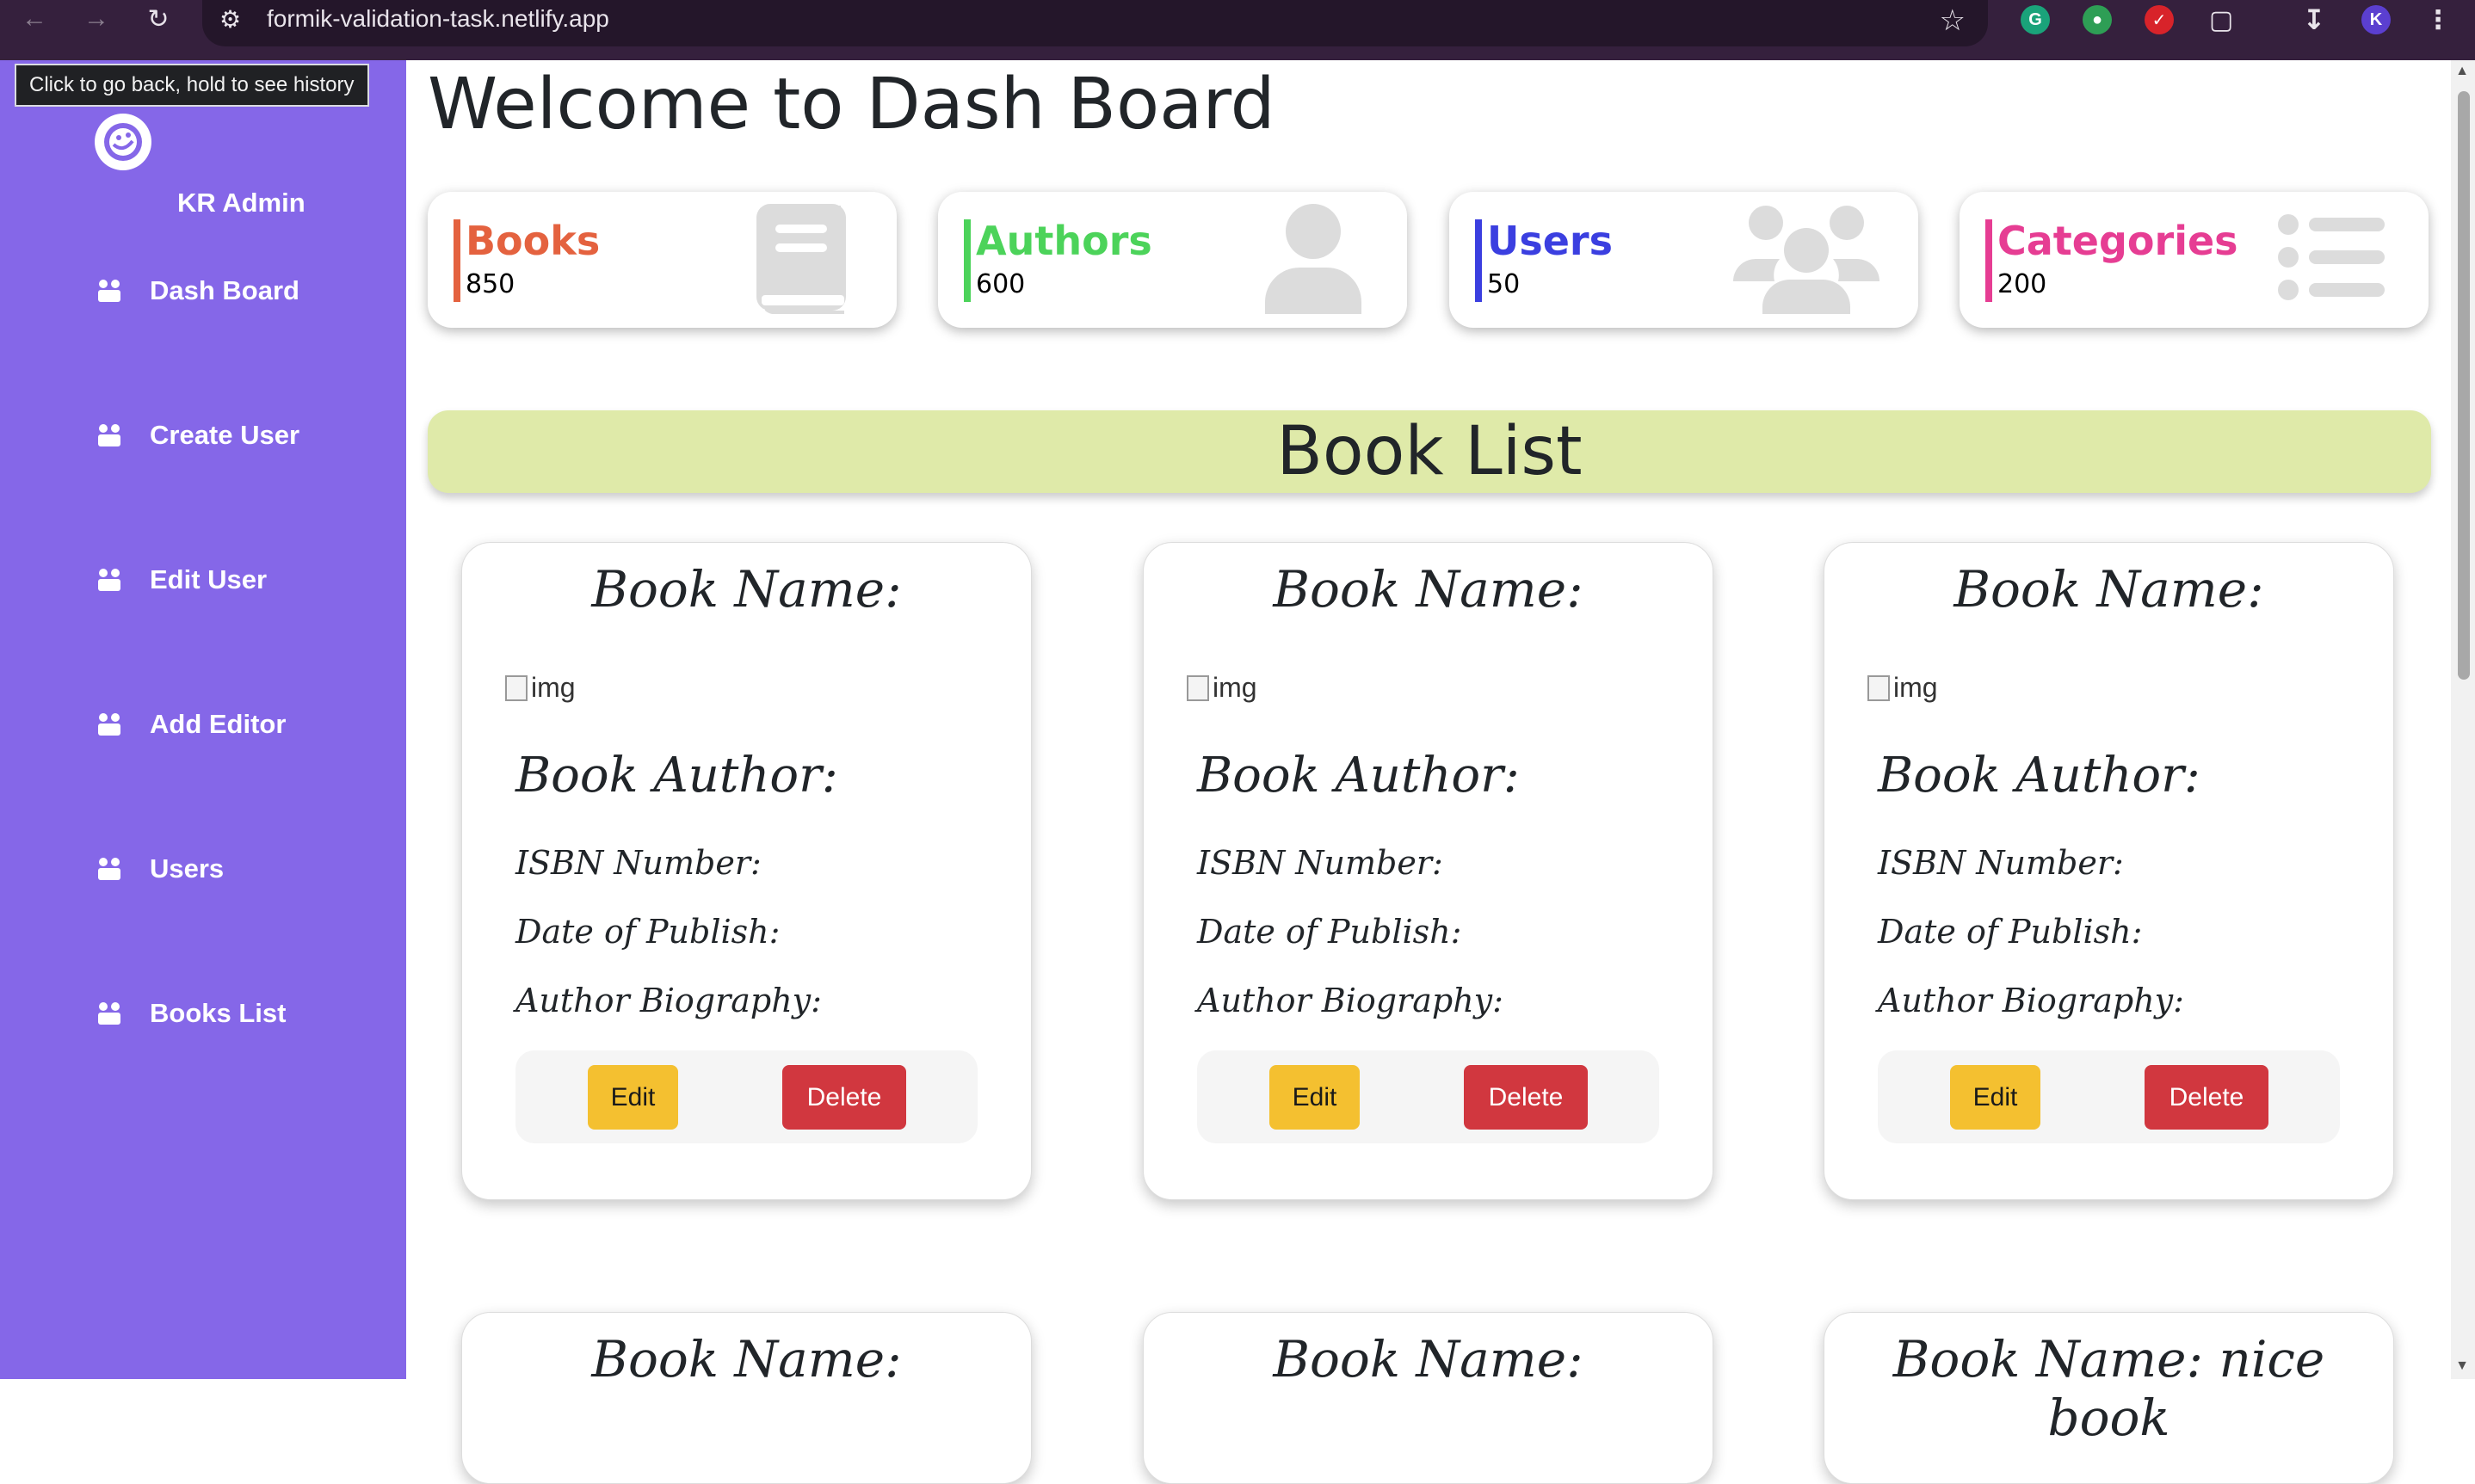 Image resolution: width=2475 pixels, height=1484 pixels. I want to click on sidebar-item-label: Dash Board, so click(224, 290).